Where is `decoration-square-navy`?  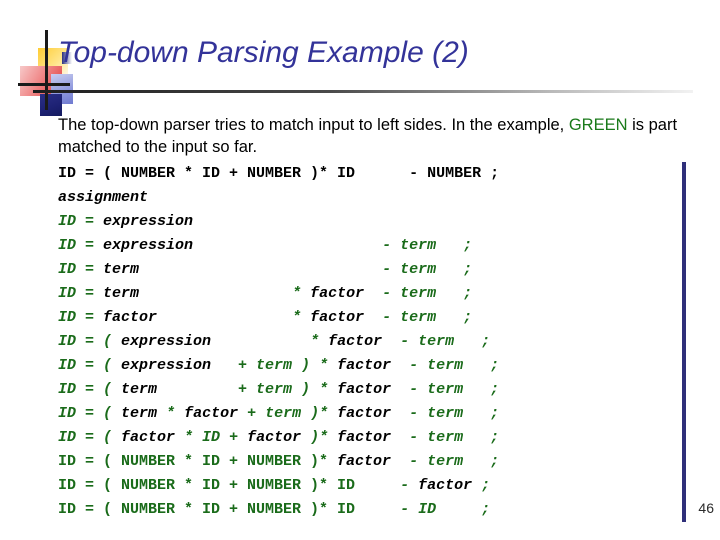 decoration-square-navy is located at coordinates (51, 105).